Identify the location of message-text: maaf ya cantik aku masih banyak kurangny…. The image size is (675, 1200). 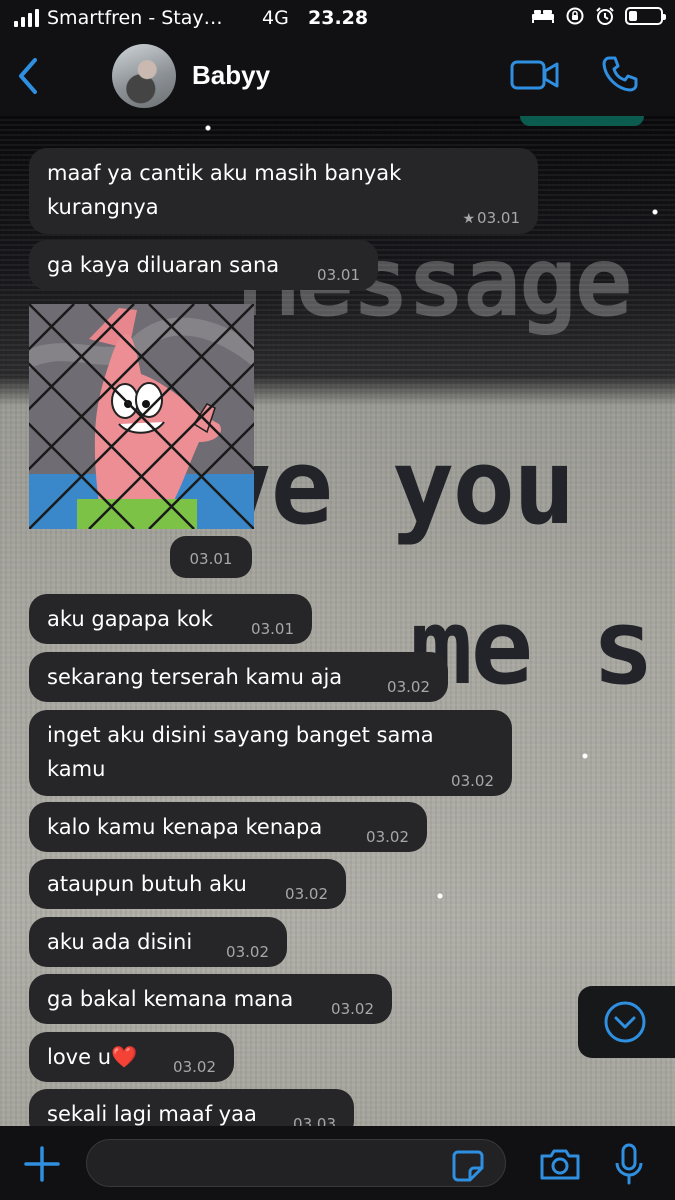
(224, 190).